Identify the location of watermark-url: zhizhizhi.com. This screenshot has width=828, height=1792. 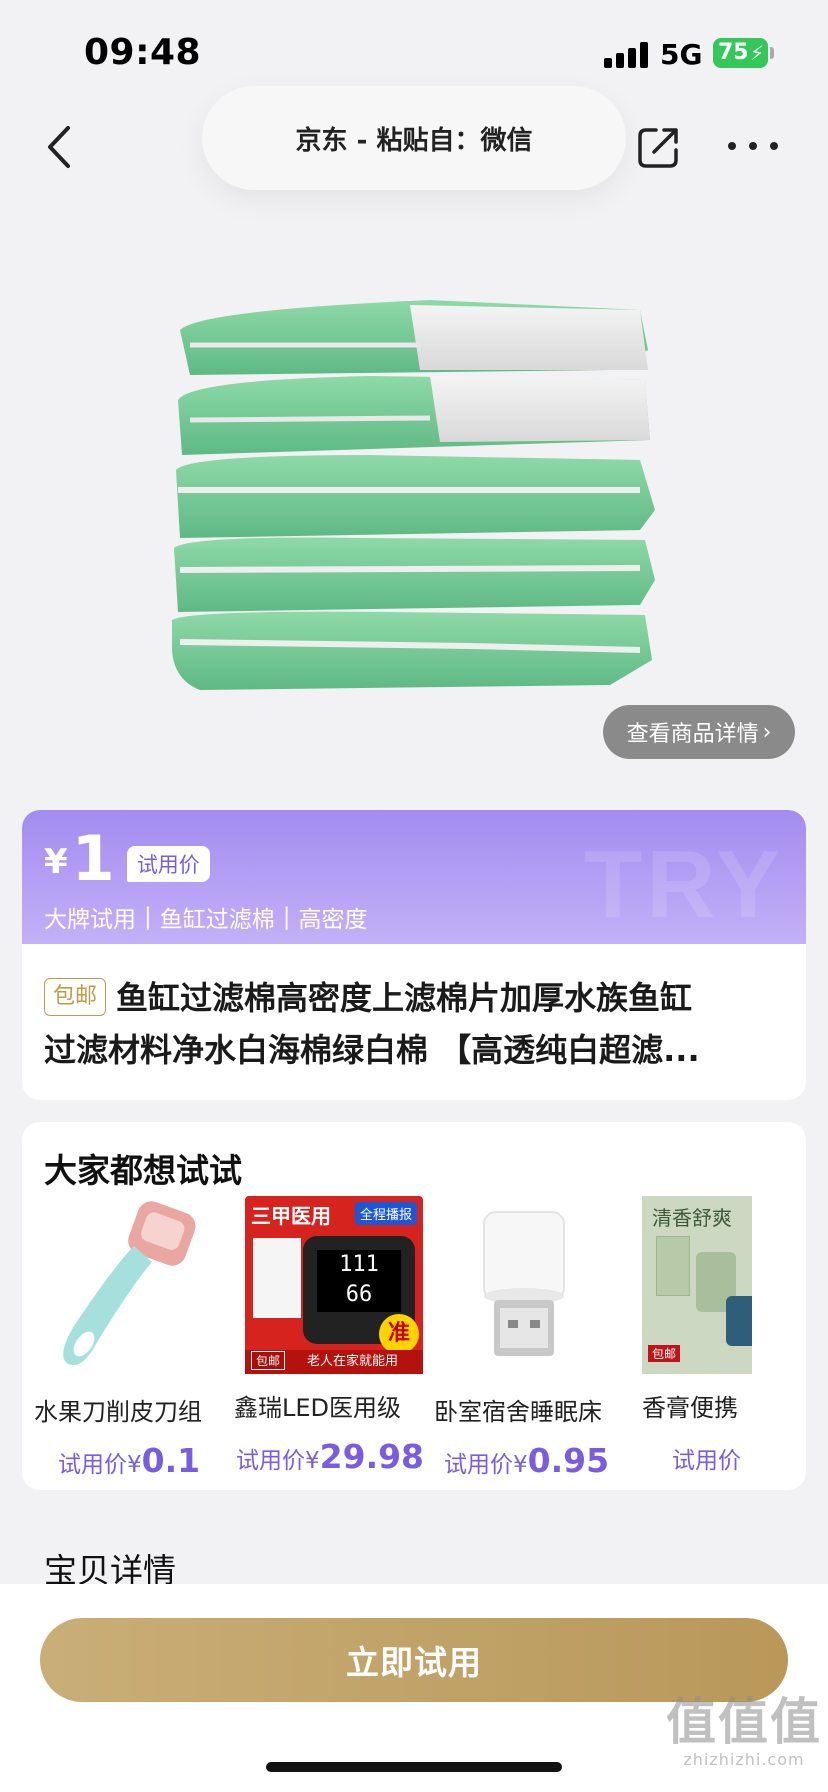
(744, 1759).